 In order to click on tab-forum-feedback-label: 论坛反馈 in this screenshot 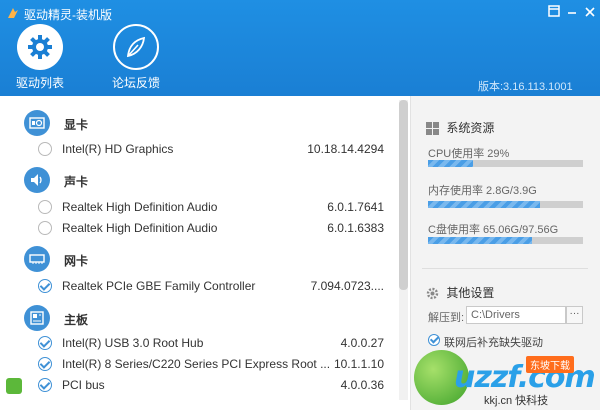, I will do `click(135, 83)`.